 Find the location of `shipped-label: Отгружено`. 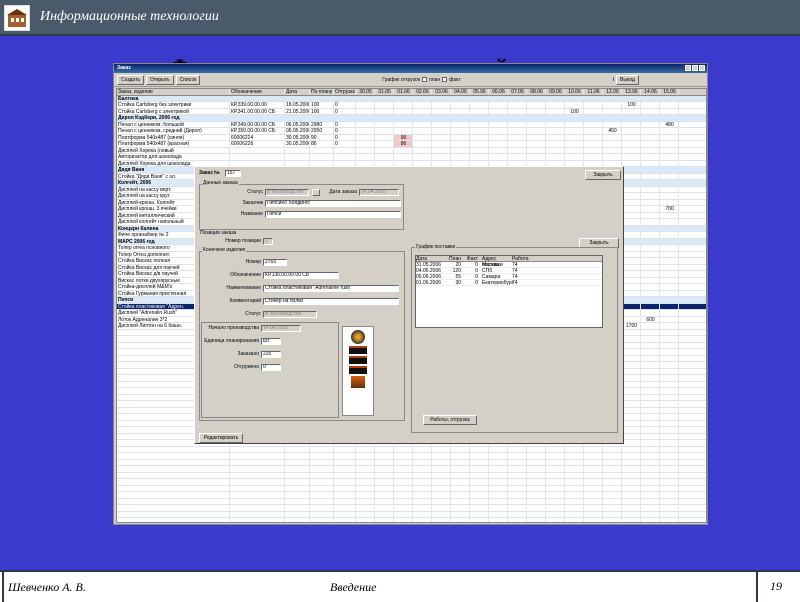

shipped-label: Отгружено is located at coordinates (246, 367).